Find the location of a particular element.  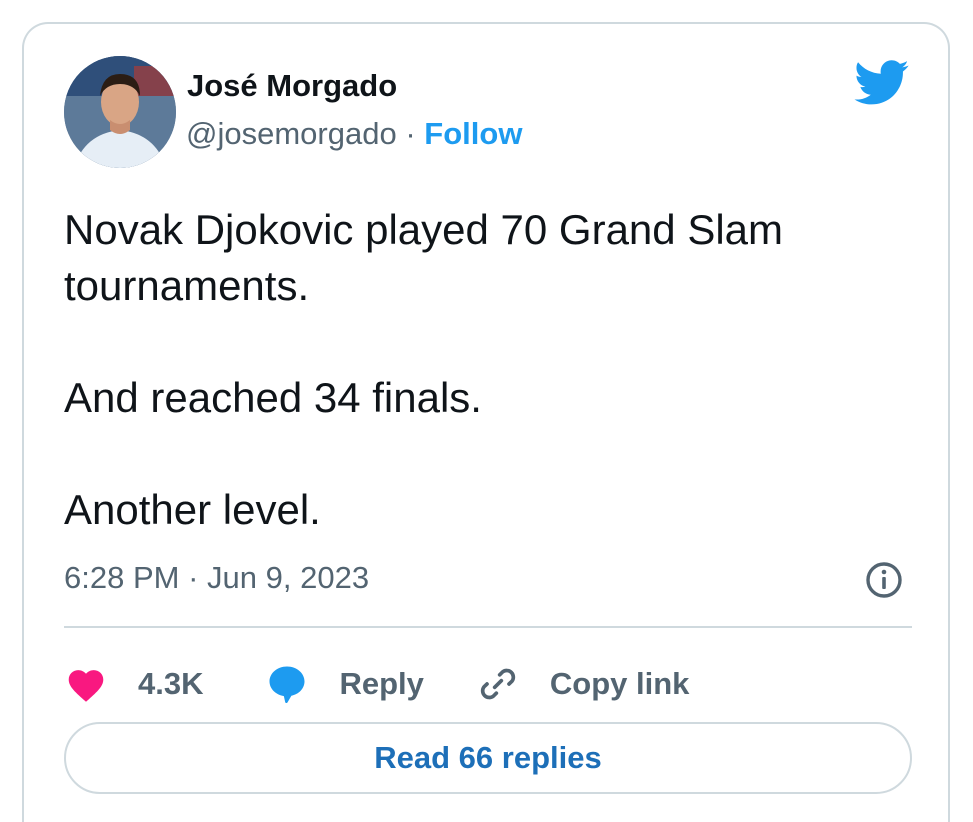

twitter-bird-icon is located at coordinates (882, 83).